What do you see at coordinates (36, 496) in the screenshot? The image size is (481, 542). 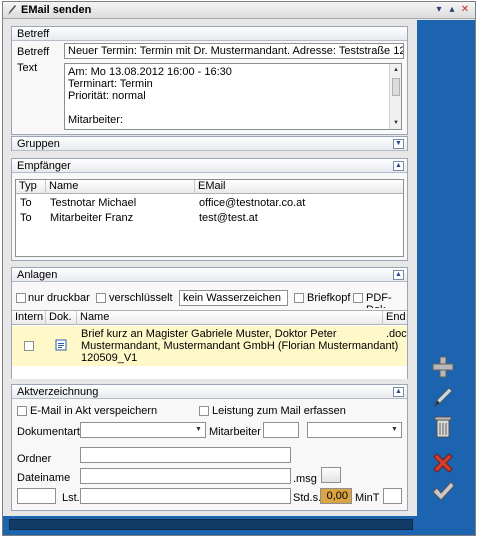 I see `lst-code-input` at bounding box center [36, 496].